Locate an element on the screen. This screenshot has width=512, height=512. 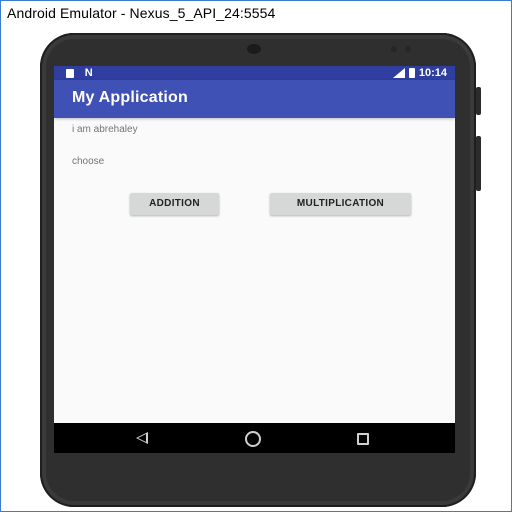
choose-text: choose is located at coordinates (88, 161).